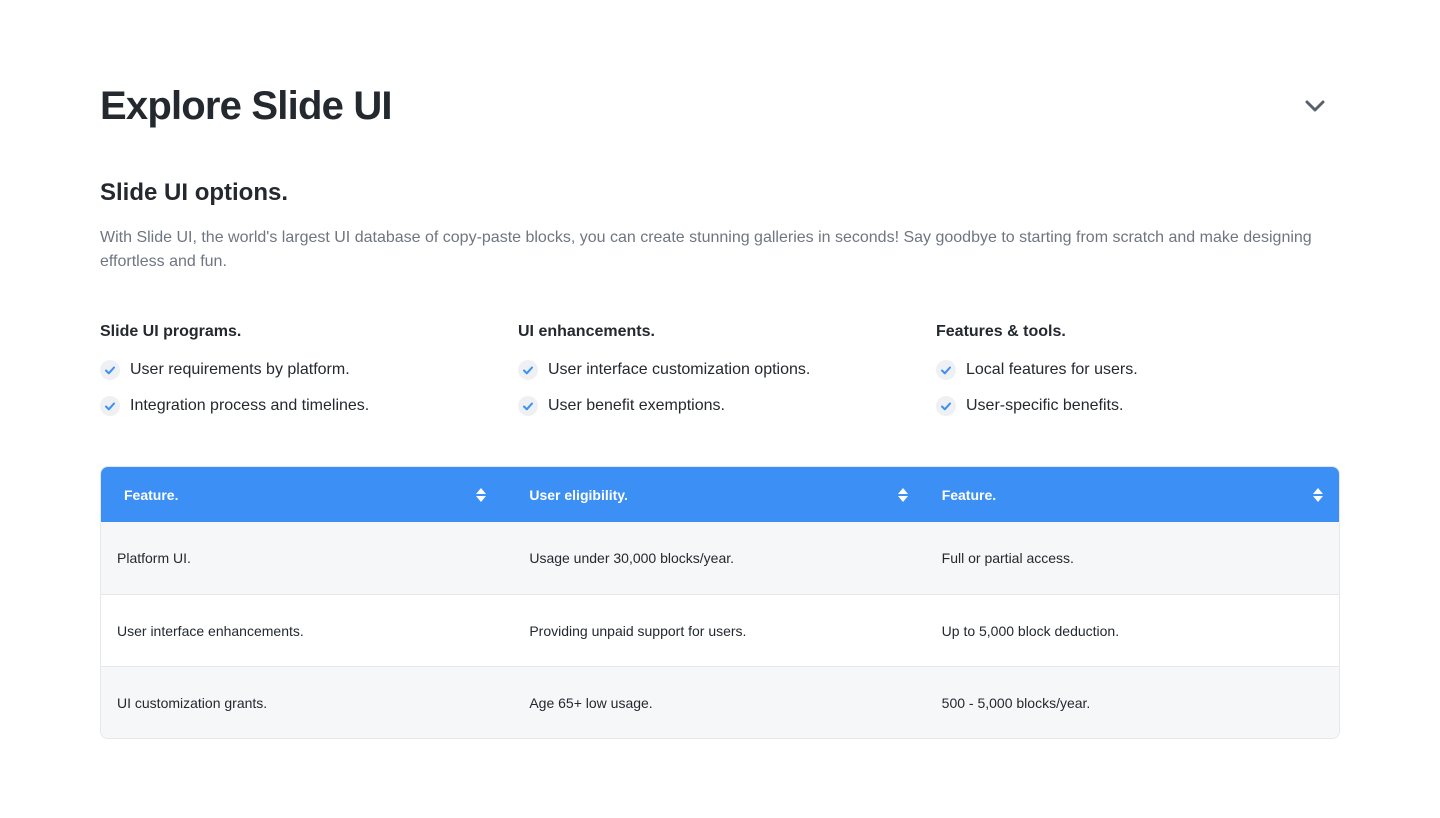 Image resolution: width=1440 pixels, height=818 pixels. I want to click on feature-column-heading: Features & tools., so click(1001, 331).